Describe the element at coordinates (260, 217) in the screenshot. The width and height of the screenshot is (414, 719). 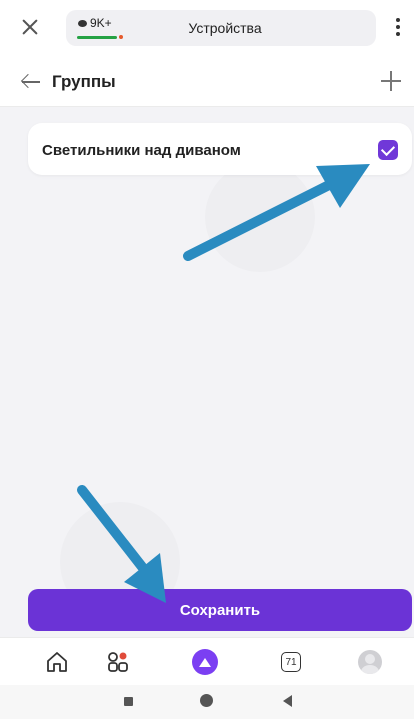
I see `background-decoration` at that location.